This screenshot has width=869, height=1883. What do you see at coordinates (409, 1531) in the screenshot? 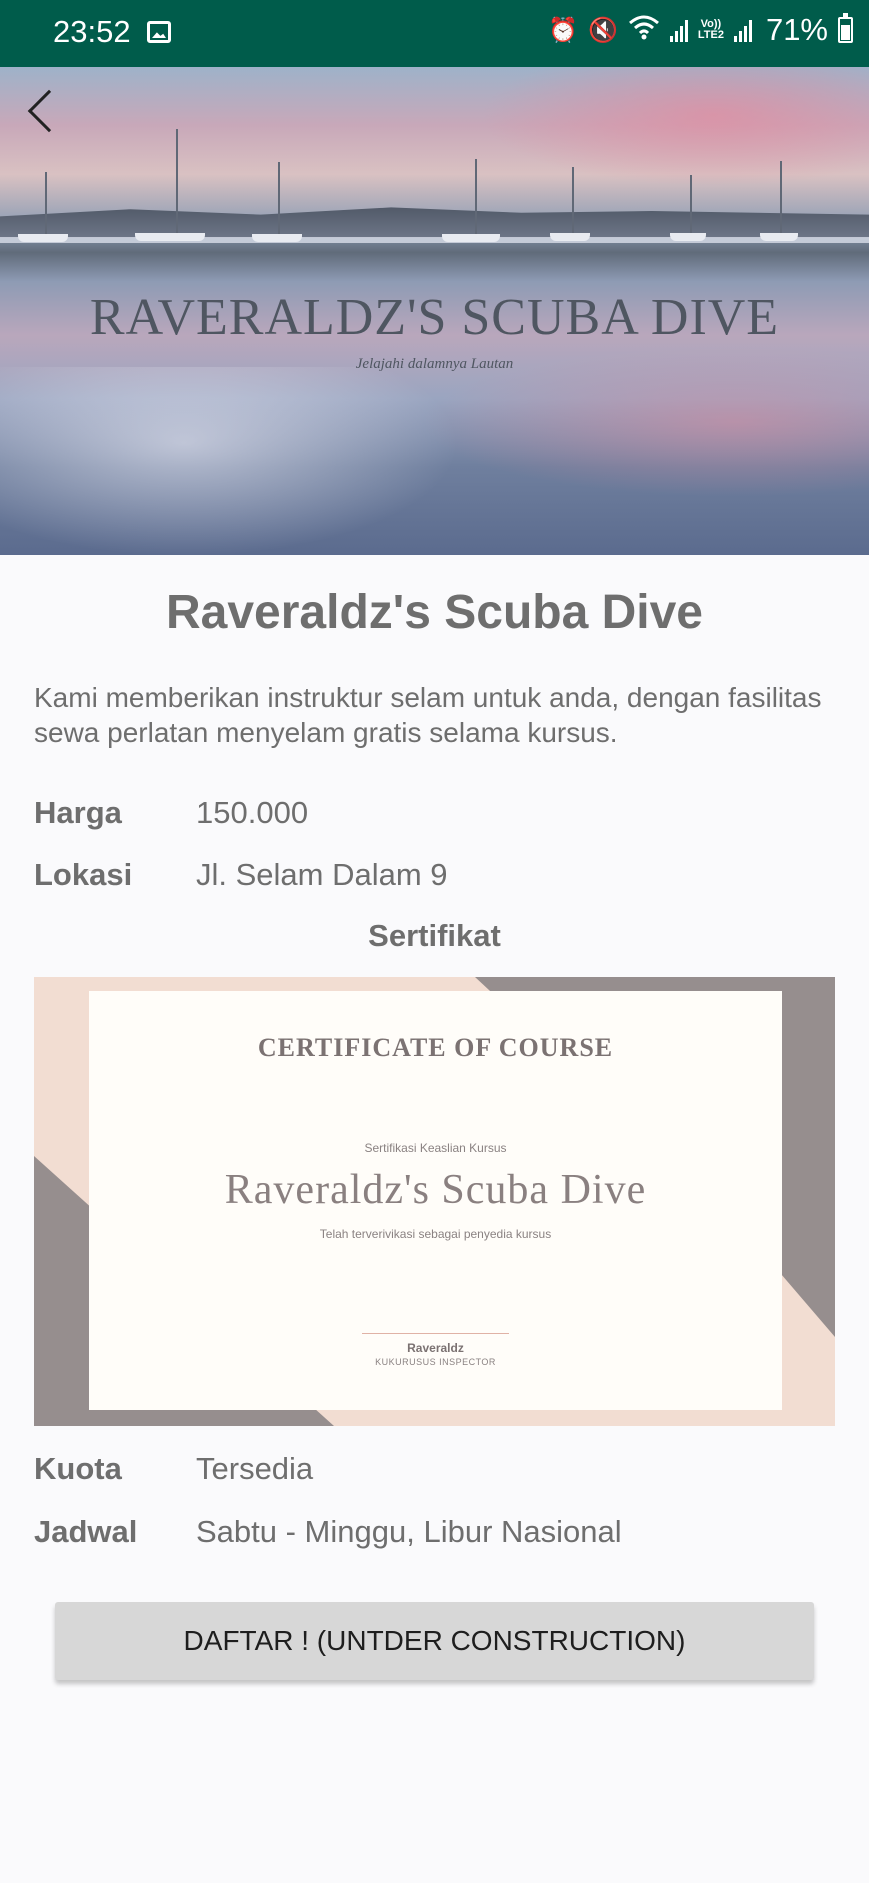
I see `schedule-value: Sabtu - Minggu, Libur Nasional` at bounding box center [409, 1531].